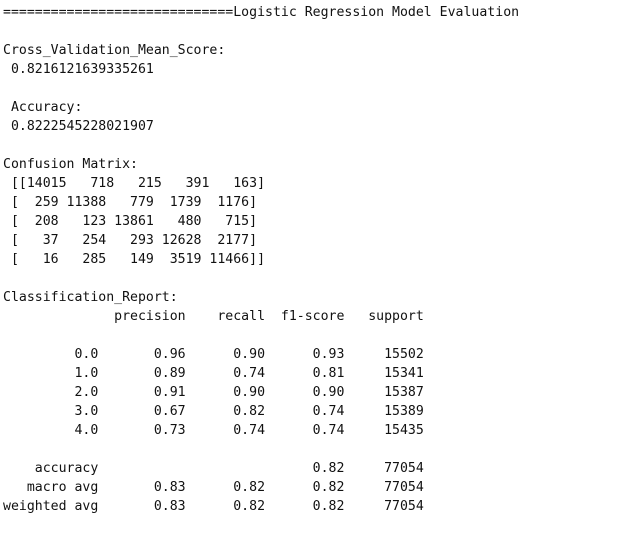 The height and width of the screenshot is (533, 623). What do you see at coordinates (43, 107) in the screenshot?
I see `accuracy-label: Accuracy:` at bounding box center [43, 107].